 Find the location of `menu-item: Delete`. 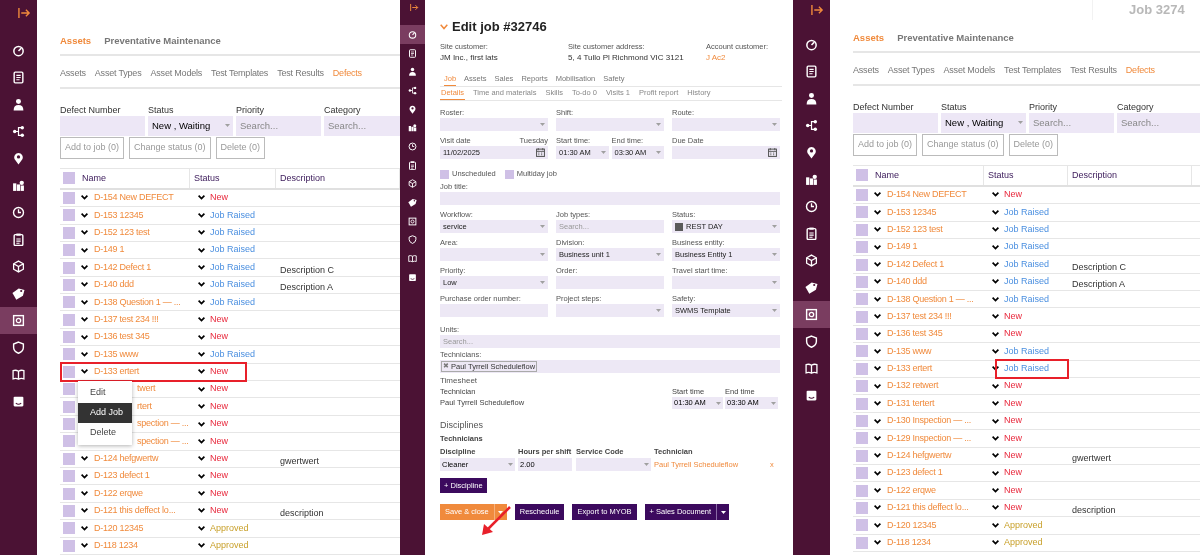

menu-item: Delete is located at coordinates (105, 432).